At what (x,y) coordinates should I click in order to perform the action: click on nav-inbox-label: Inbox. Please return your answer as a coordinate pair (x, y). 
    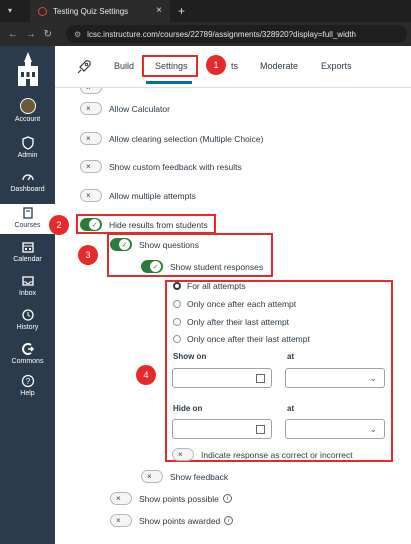
    Looking at the image, I should click on (27, 293).